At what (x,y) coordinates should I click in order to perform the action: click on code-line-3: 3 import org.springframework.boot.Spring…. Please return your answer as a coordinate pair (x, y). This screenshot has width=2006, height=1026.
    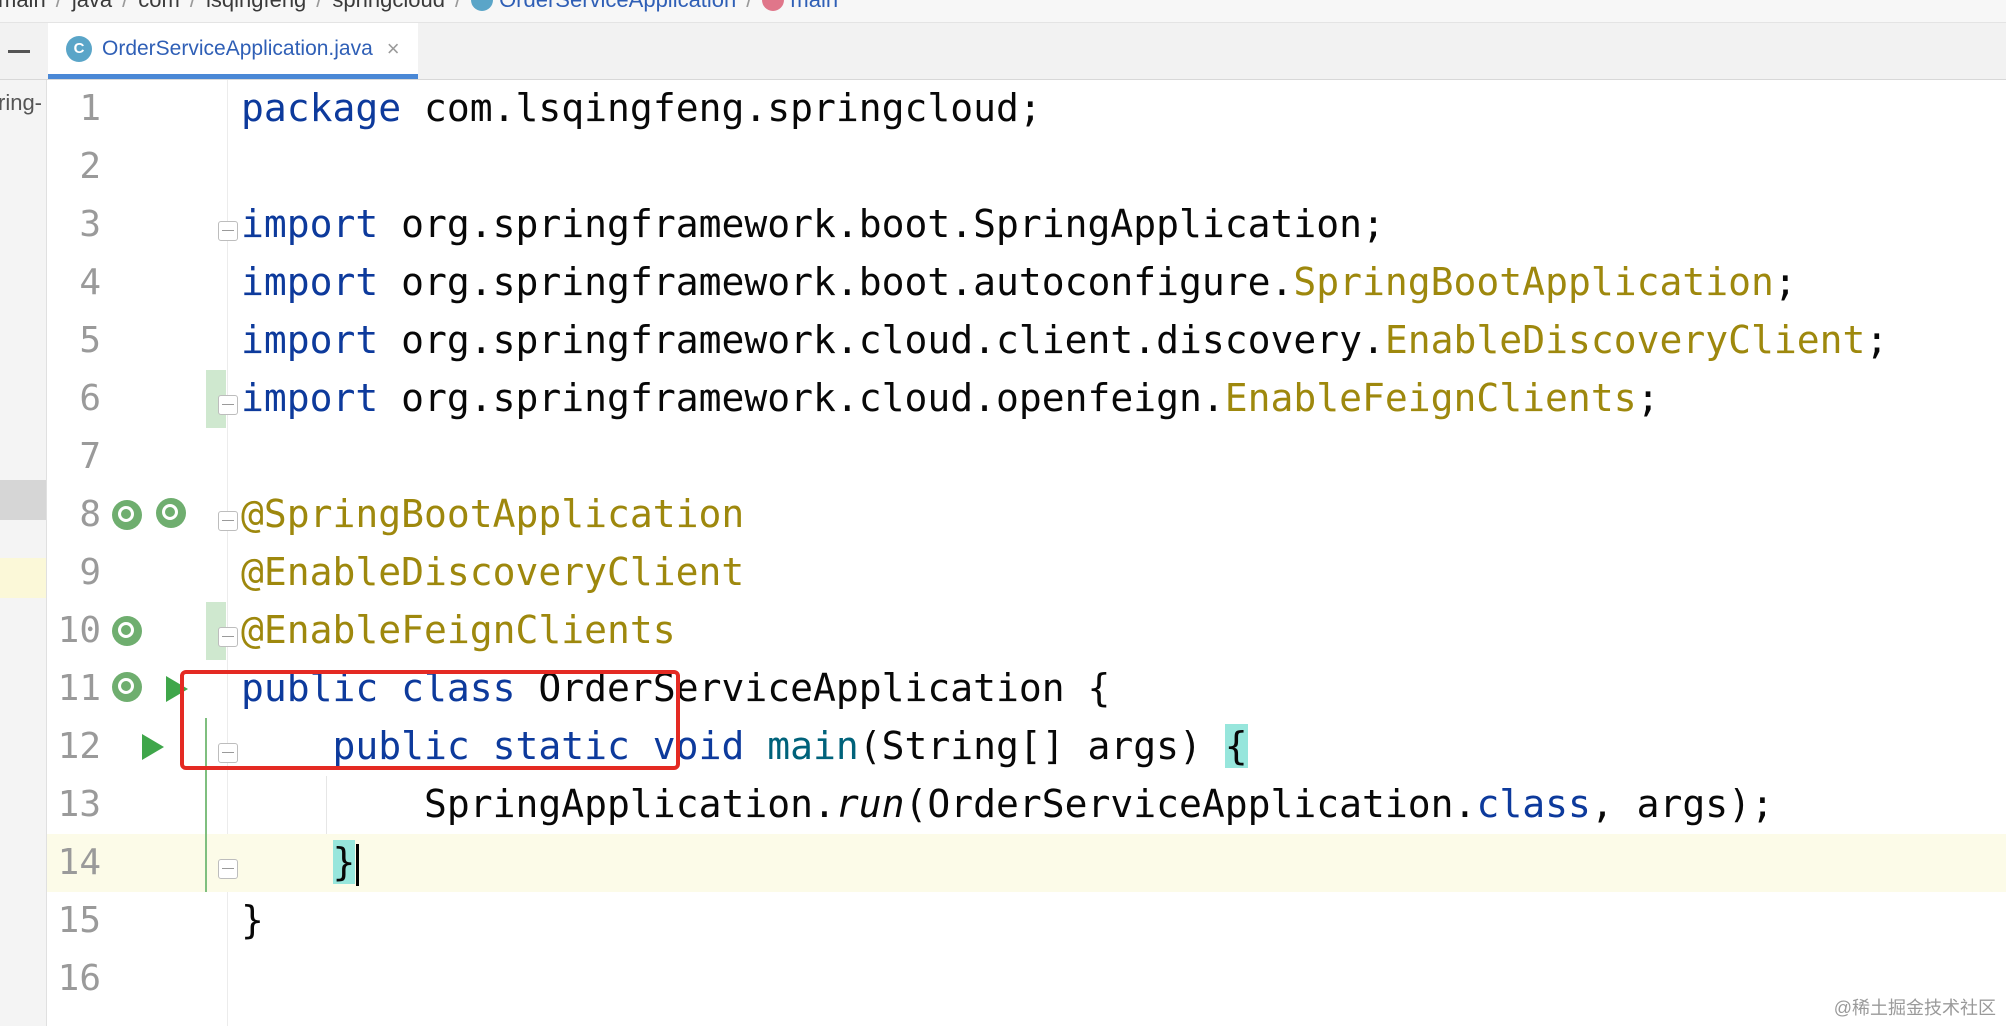
    Looking at the image, I should click on (1026, 225).